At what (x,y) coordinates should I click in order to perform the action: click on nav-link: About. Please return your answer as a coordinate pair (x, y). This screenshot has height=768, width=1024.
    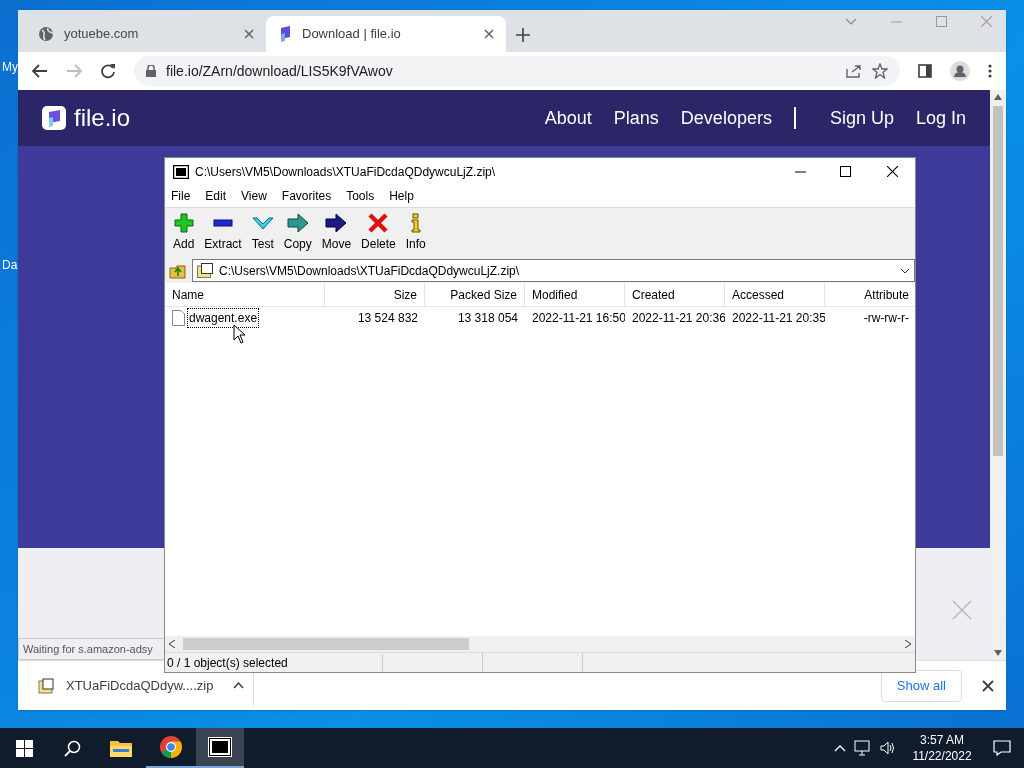
    Looking at the image, I should click on (568, 118).